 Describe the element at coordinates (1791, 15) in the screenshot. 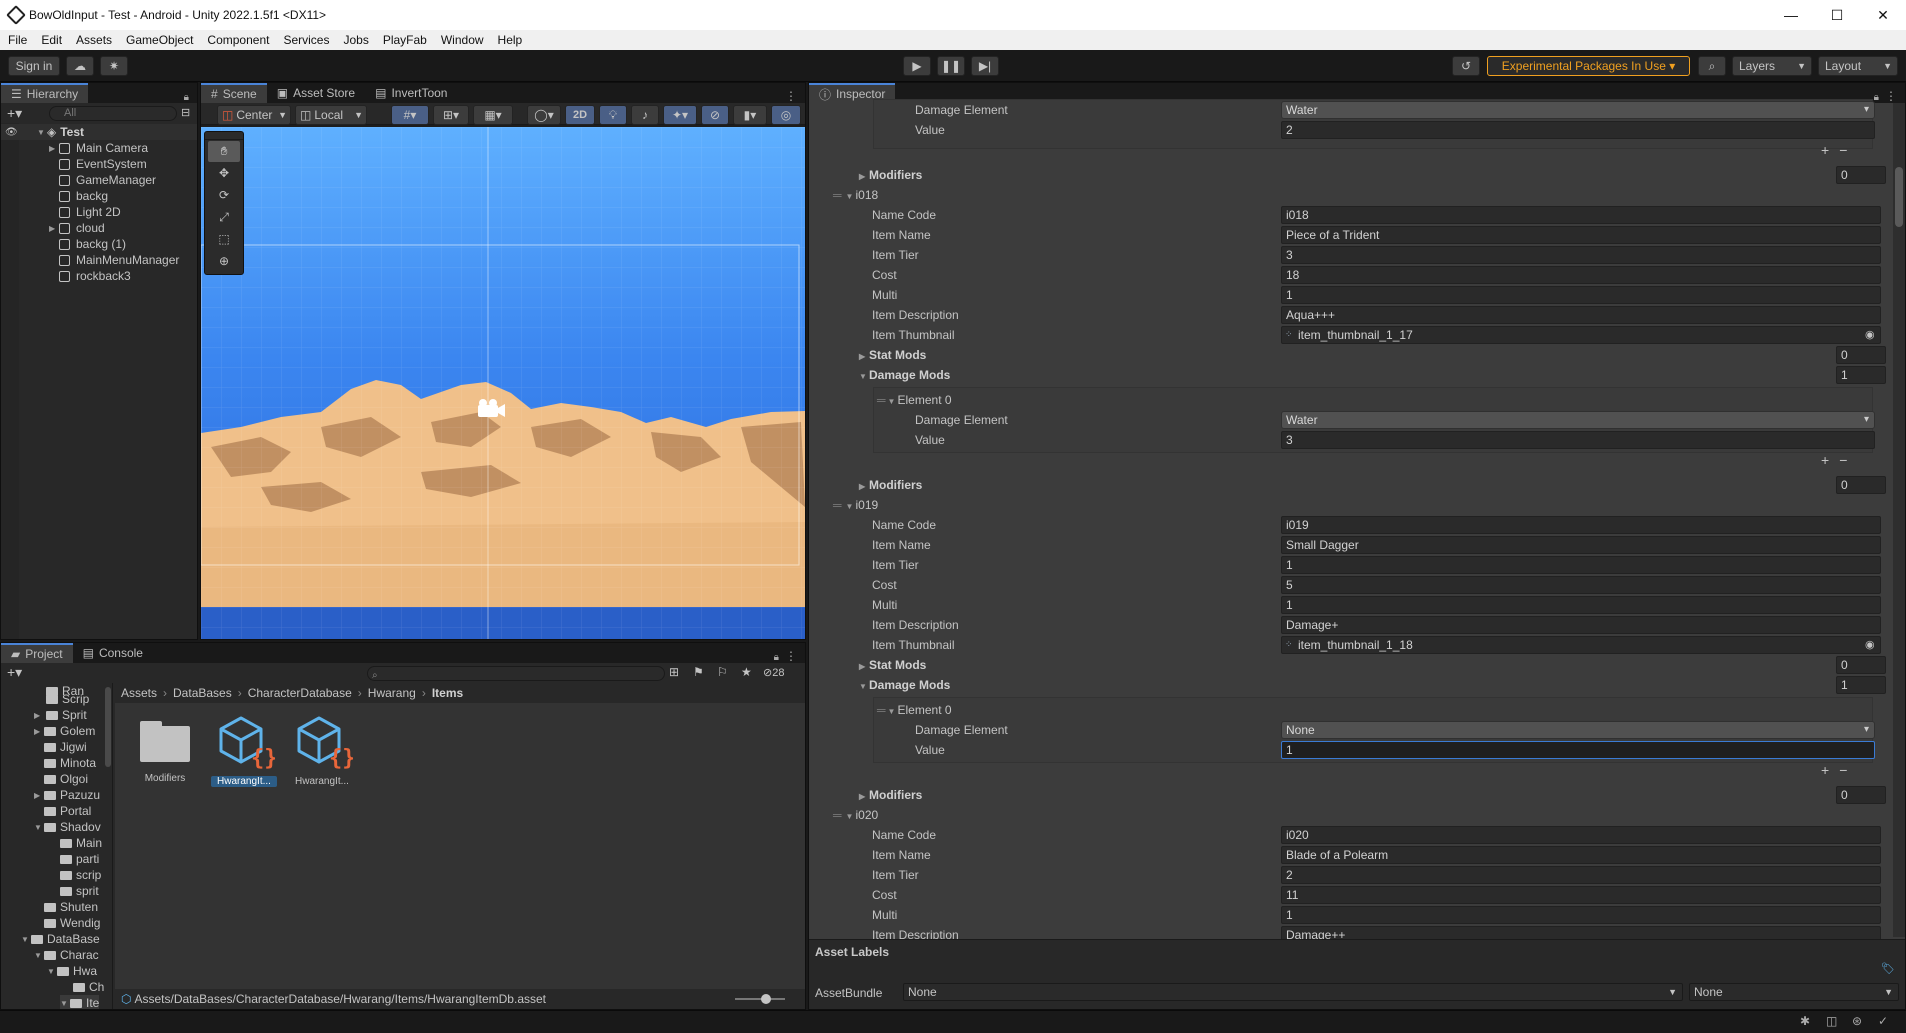

I see `minimize-button: —` at that location.